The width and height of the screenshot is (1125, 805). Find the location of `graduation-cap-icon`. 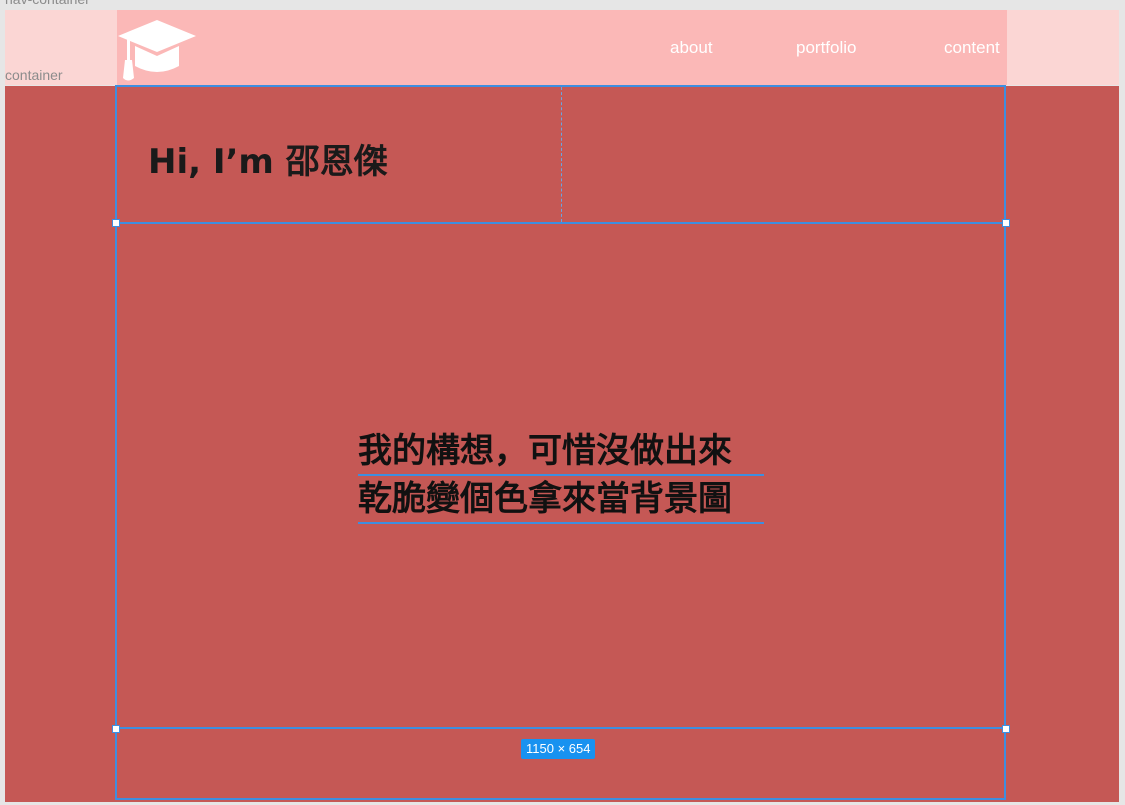

graduation-cap-icon is located at coordinates (157, 50).